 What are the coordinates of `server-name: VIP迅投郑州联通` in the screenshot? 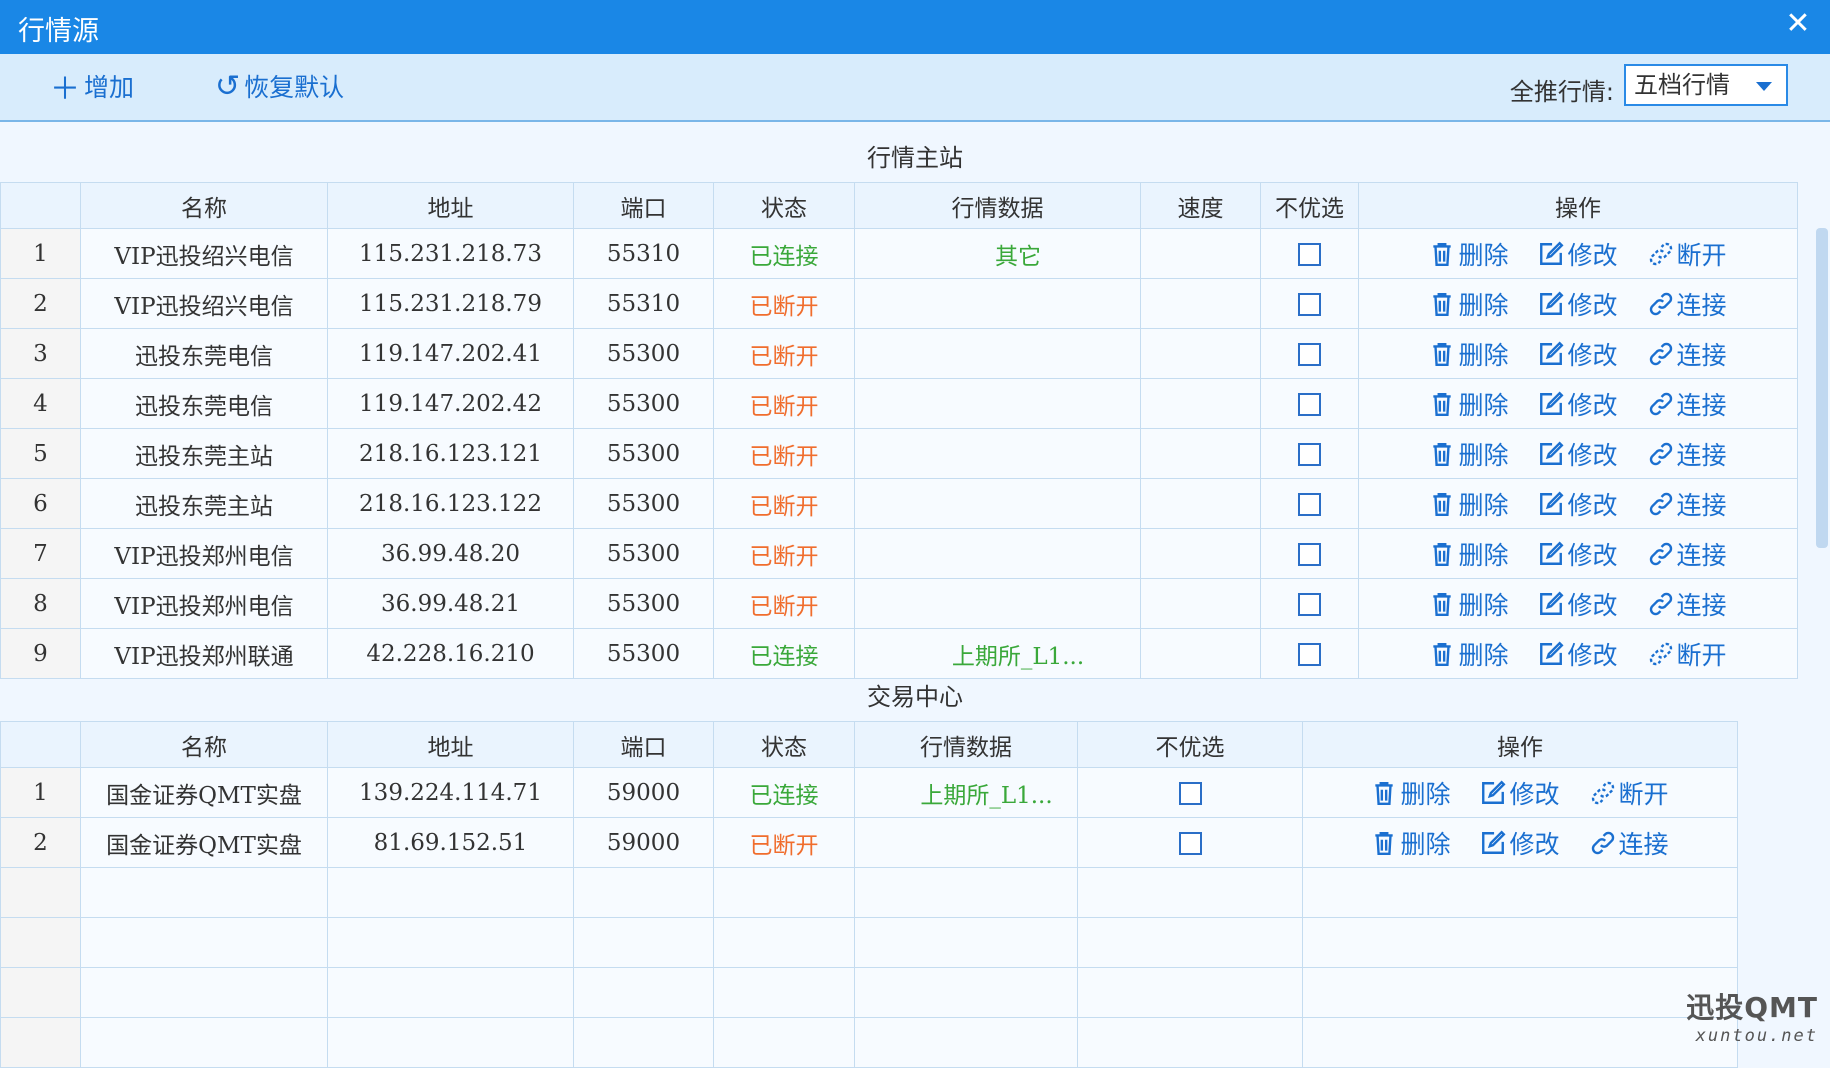 It's located at (204, 653).